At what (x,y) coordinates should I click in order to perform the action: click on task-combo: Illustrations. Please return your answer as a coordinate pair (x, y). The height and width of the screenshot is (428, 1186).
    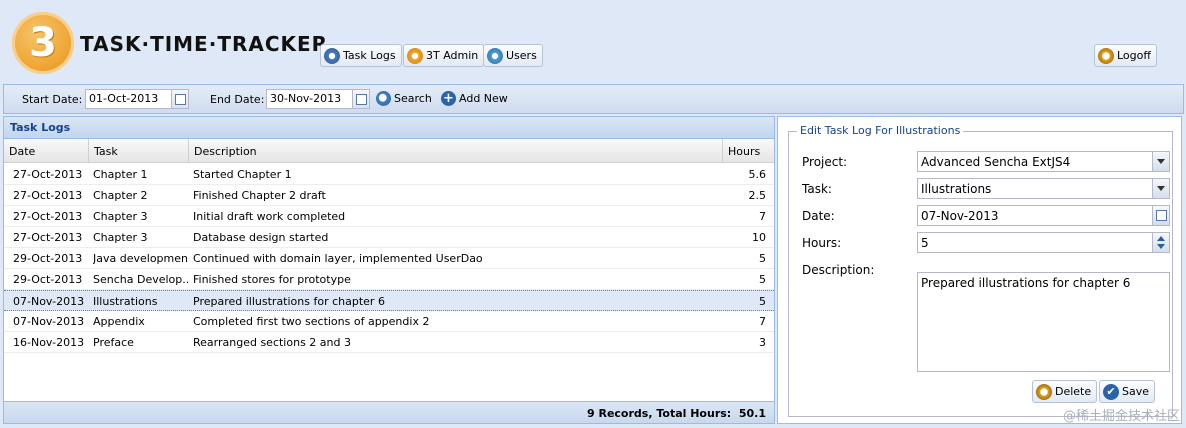
    Looking at the image, I should click on (1043, 188).